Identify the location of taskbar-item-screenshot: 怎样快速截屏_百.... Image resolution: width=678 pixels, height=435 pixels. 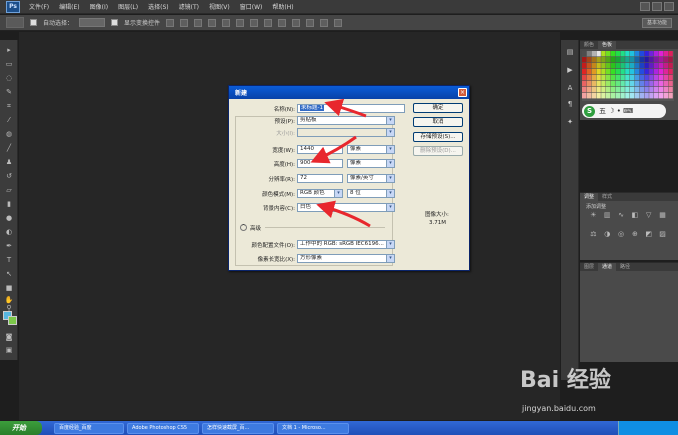
(238, 428).